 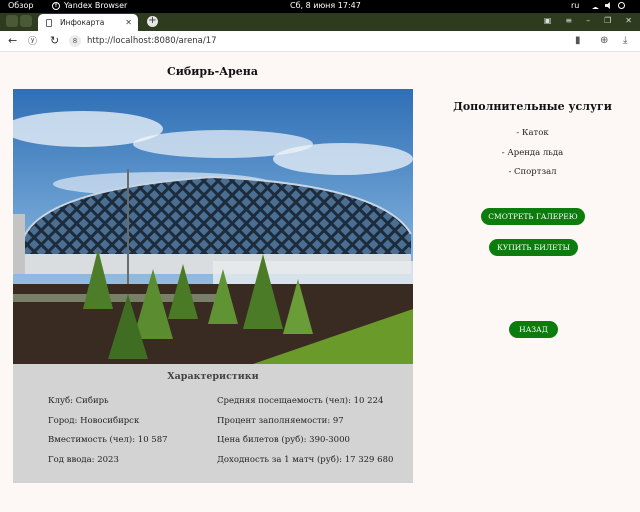 I want to click on yandex-shield-icon: ⓨ, so click(x=32, y=42).